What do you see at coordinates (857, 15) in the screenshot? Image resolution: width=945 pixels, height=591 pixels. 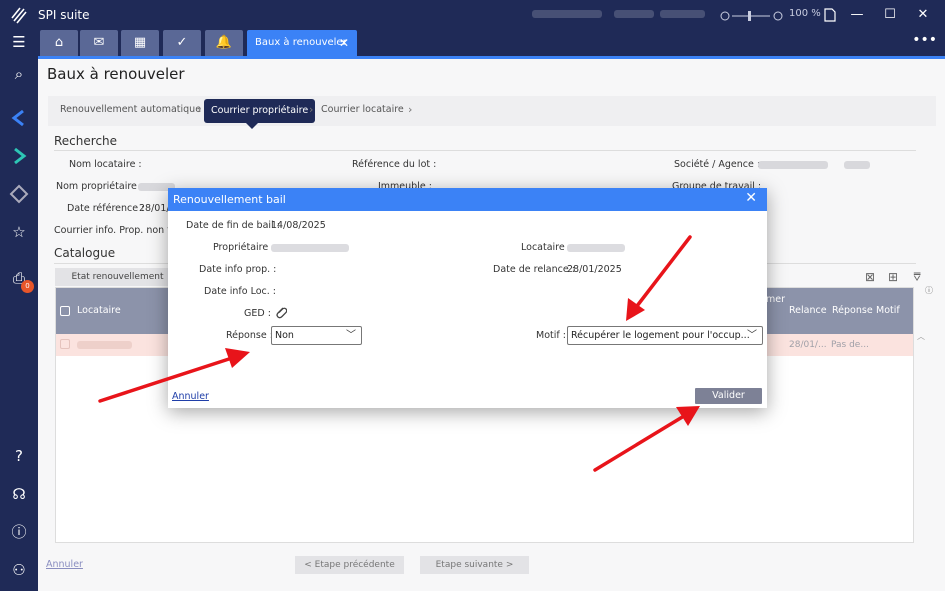 I see `minimize-button: —` at bounding box center [857, 15].